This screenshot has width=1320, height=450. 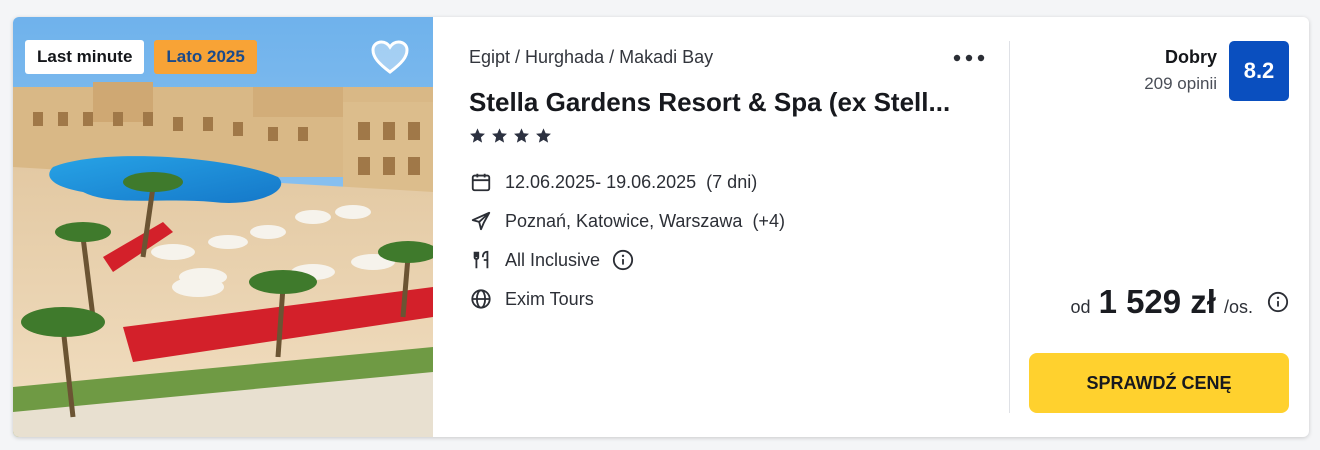 I want to click on departures-extra: (+4), so click(x=768, y=221).